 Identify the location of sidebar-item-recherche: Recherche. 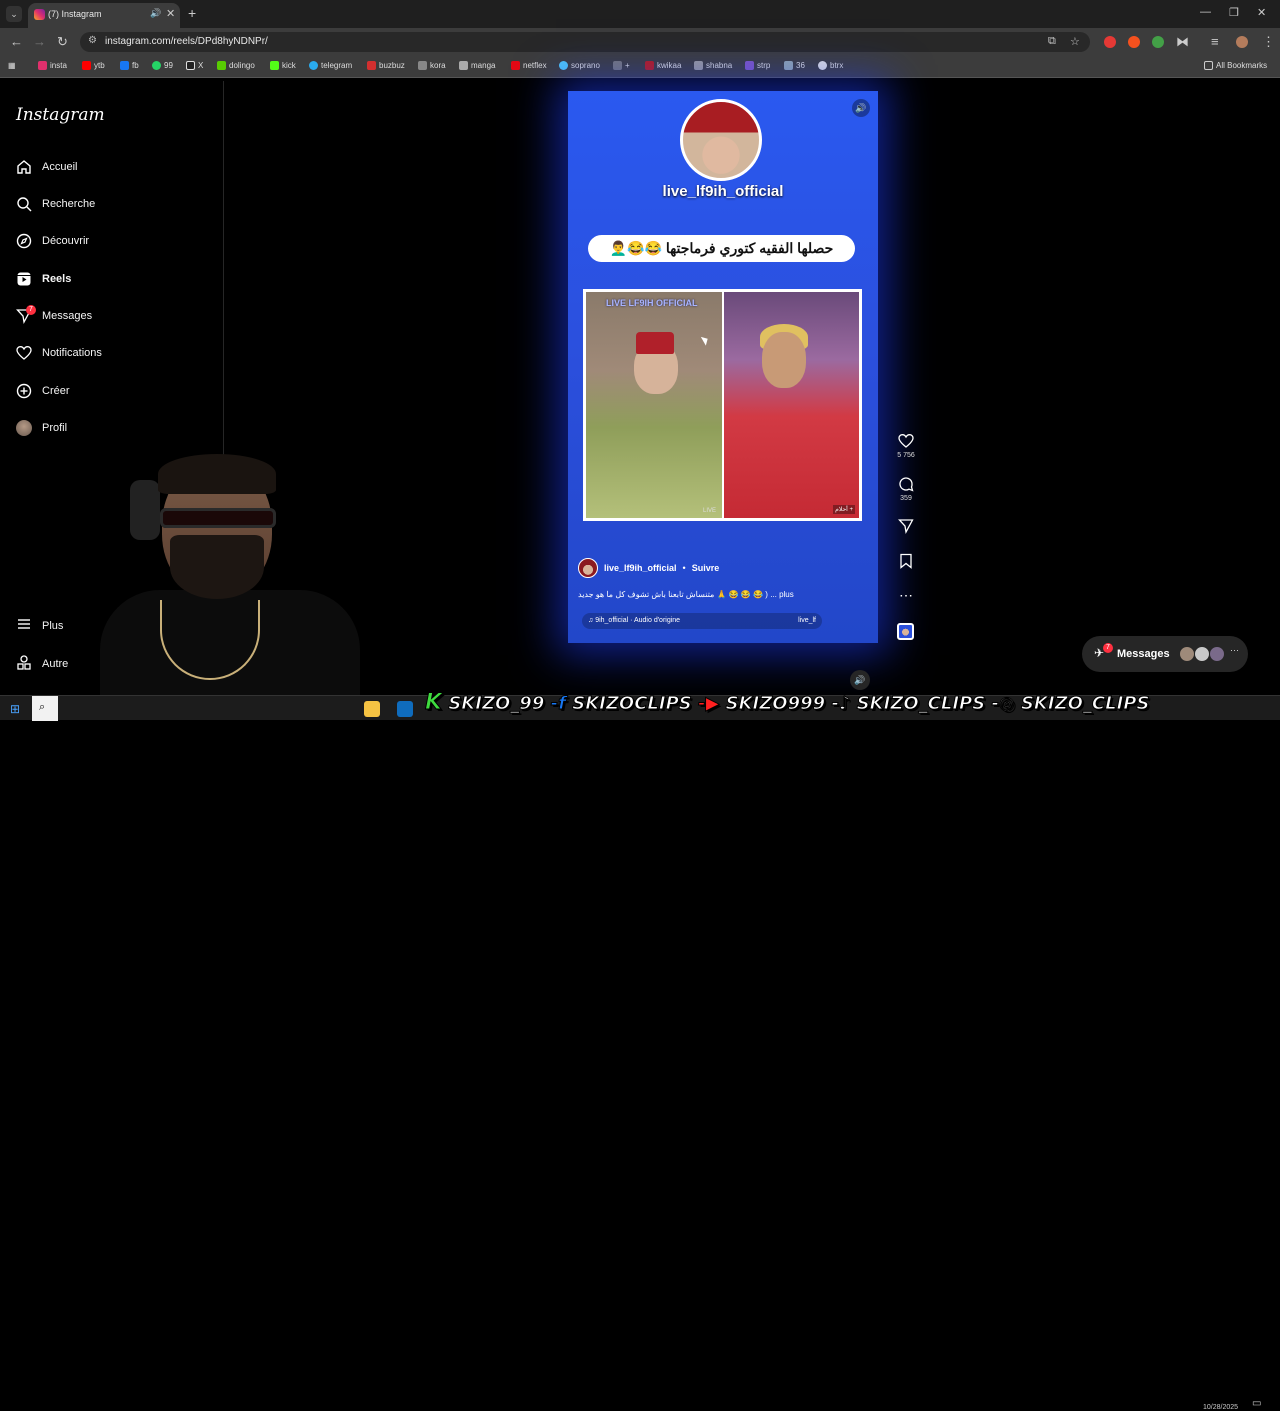
(55, 204).